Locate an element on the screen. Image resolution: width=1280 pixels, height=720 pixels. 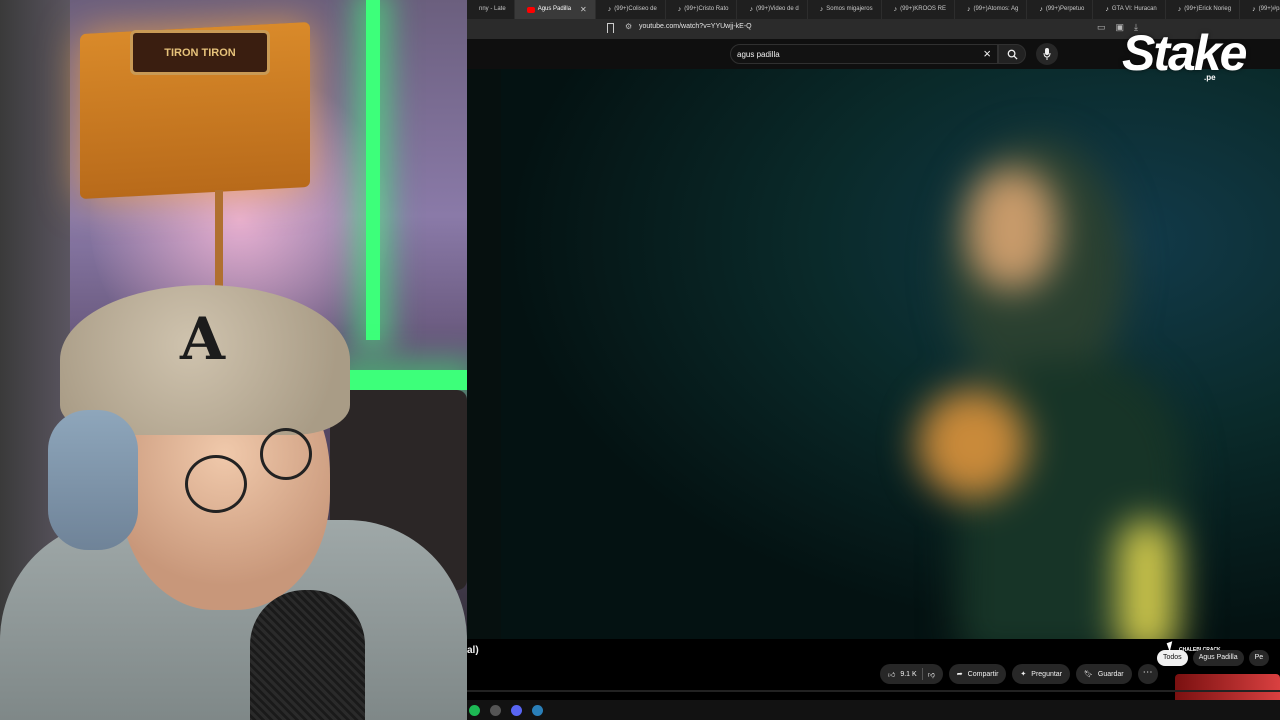
video-title: al) is located at coordinates (473, 650).